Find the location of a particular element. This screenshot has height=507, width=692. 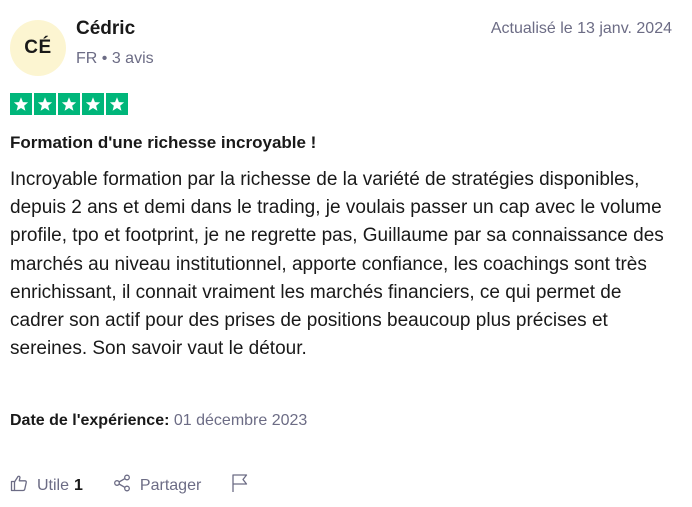

useful-count: 1 is located at coordinates (78, 485).